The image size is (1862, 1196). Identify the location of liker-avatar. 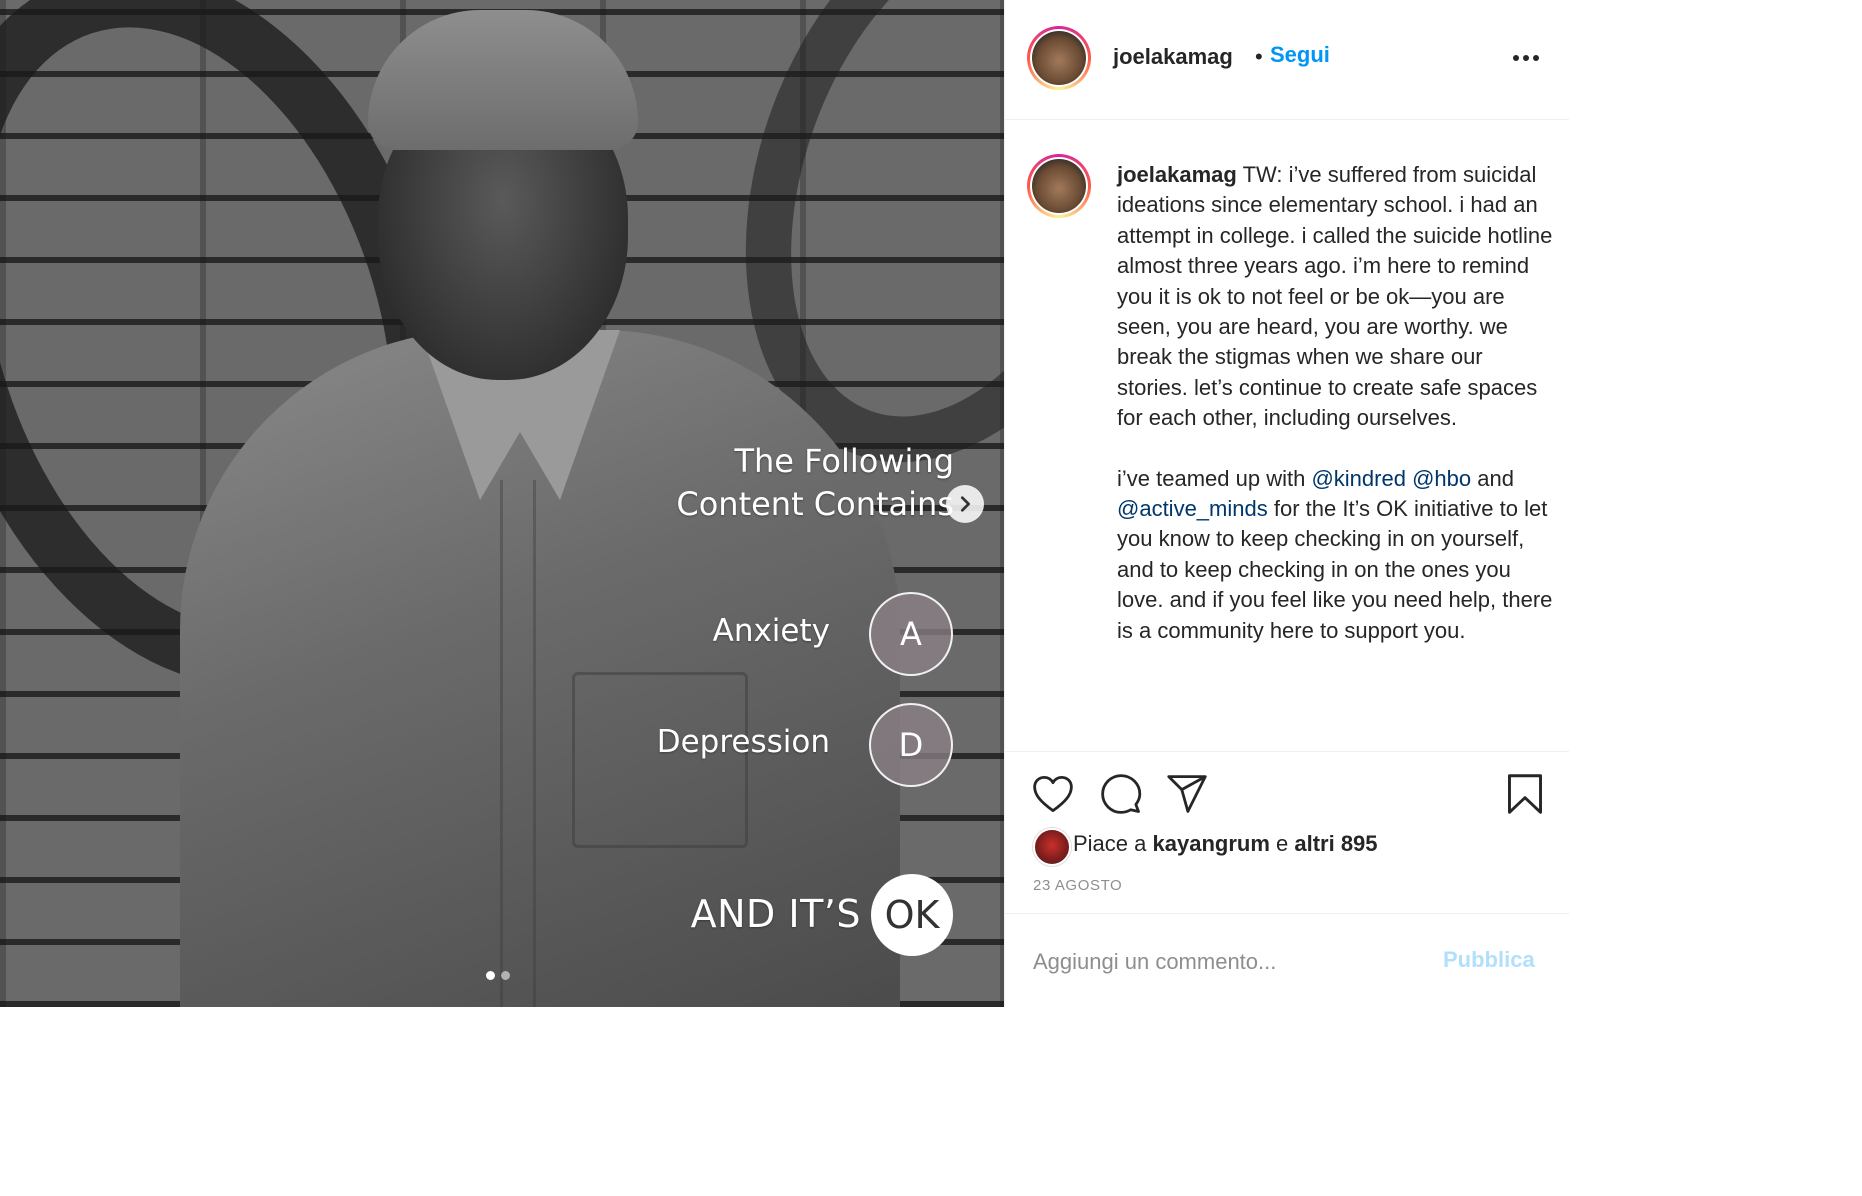
(1052, 847).